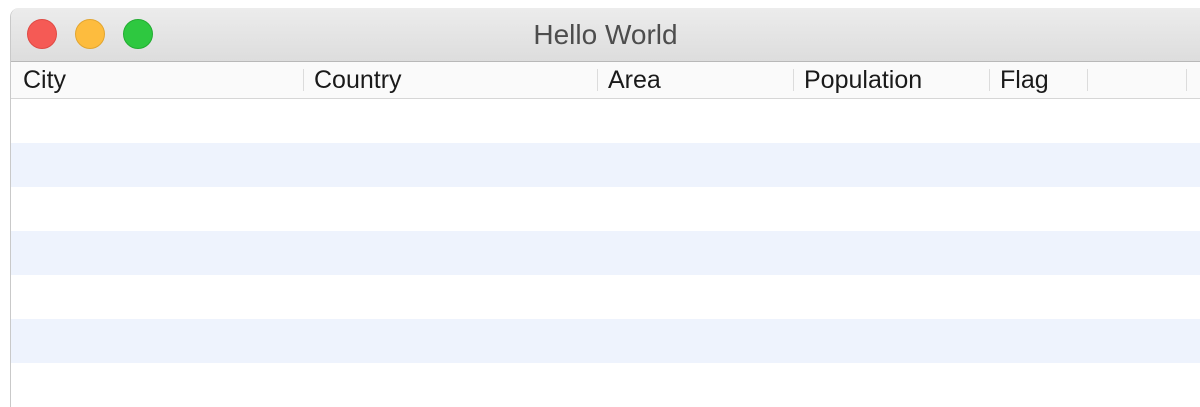  What do you see at coordinates (451, 80) in the screenshot?
I see `column-header-country: Country` at bounding box center [451, 80].